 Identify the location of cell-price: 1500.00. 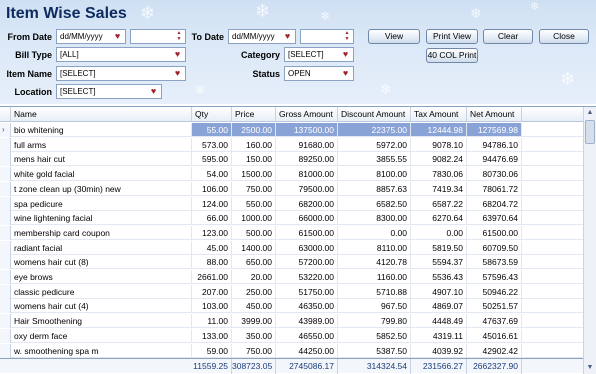
(254, 174).